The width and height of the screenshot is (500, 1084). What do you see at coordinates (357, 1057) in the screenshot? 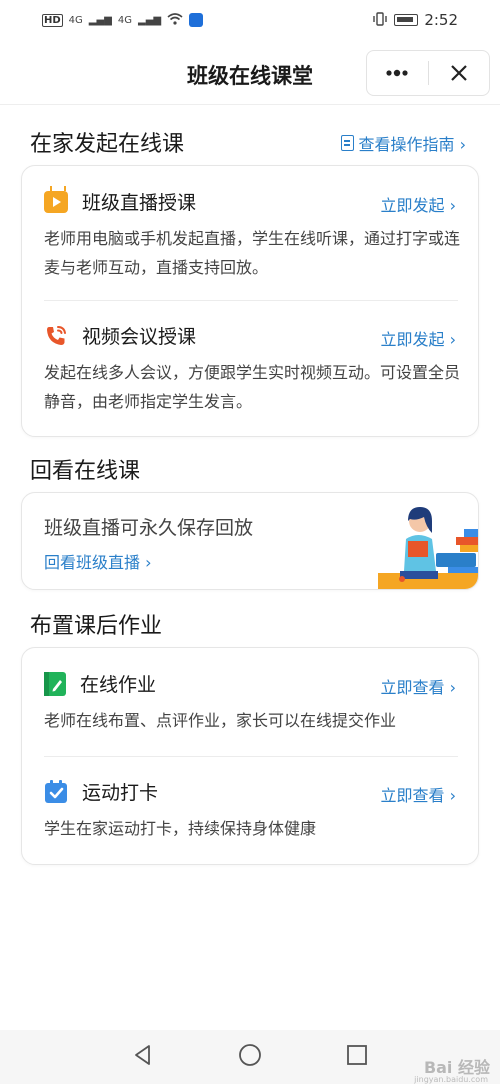
I see `recents-square-icon` at bounding box center [357, 1057].